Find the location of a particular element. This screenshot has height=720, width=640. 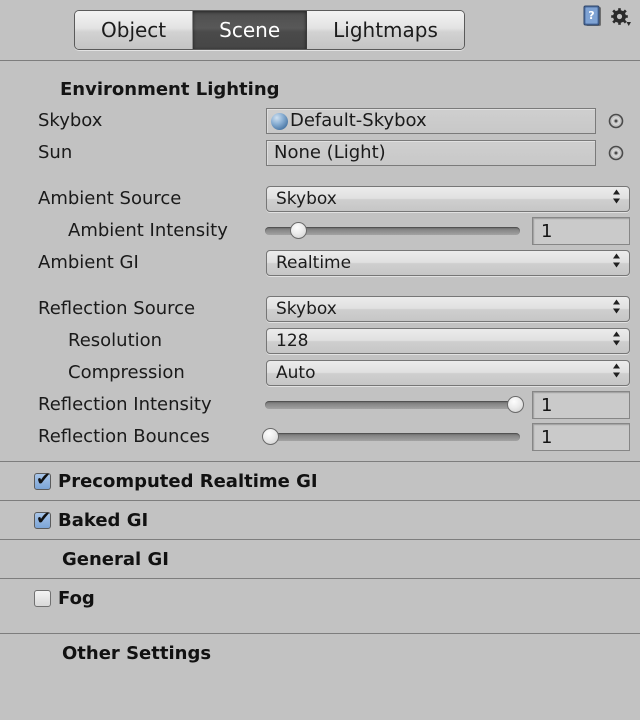

reflection-bounces-value-field: 1 is located at coordinates (581, 437).